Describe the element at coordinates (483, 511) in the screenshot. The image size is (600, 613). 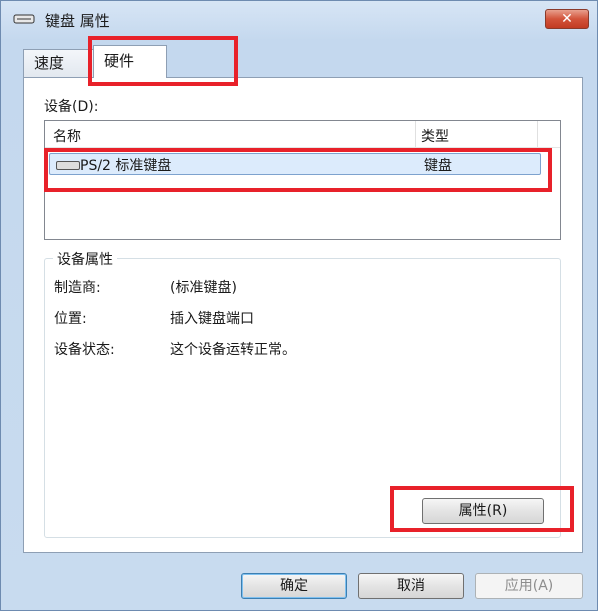
I see `properties-button: 属性(R)` at that location.